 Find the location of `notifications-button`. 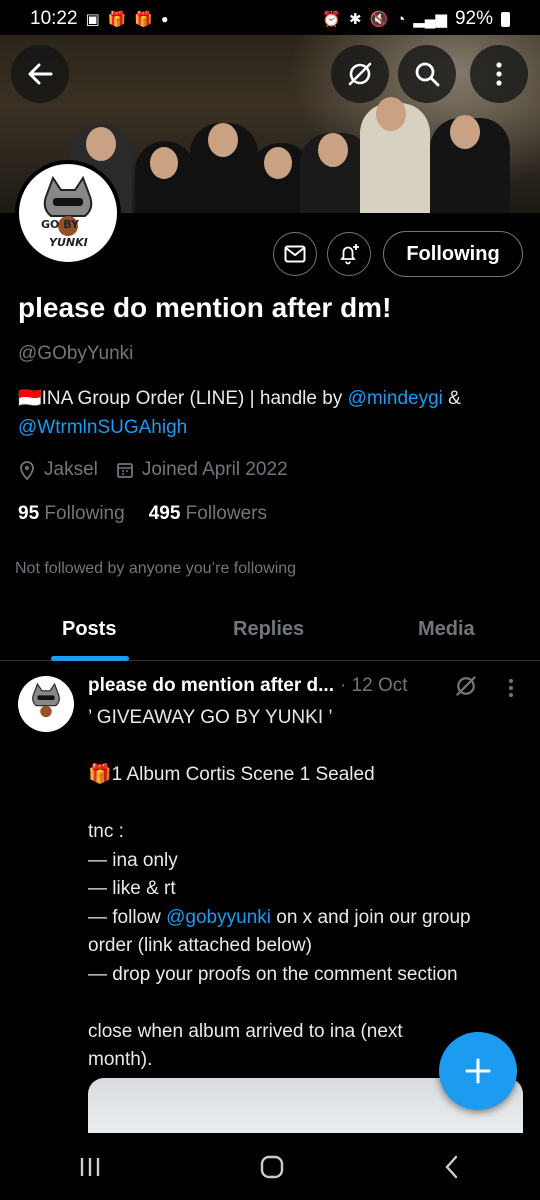

notifications-button is located at coordinates (349, 254).